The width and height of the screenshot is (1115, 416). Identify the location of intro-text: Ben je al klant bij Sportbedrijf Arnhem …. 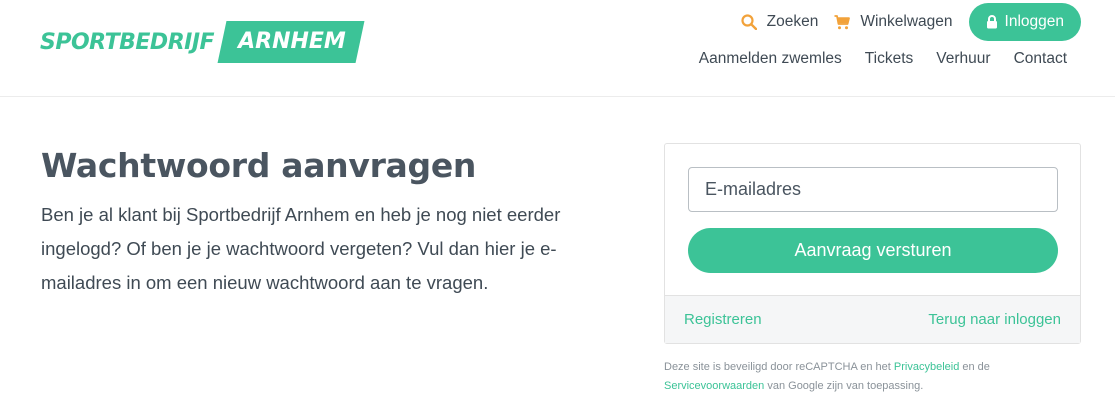
(301, 248).